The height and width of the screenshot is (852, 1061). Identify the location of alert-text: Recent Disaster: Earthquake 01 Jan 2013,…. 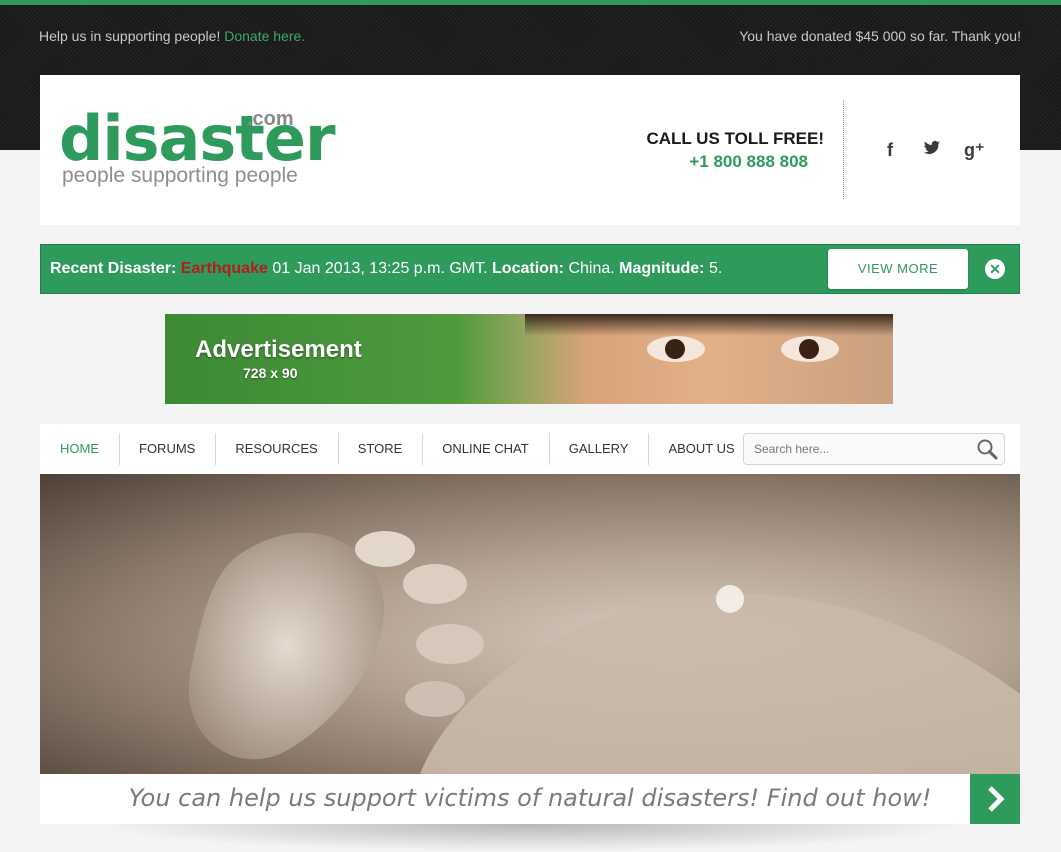
(386, 269).